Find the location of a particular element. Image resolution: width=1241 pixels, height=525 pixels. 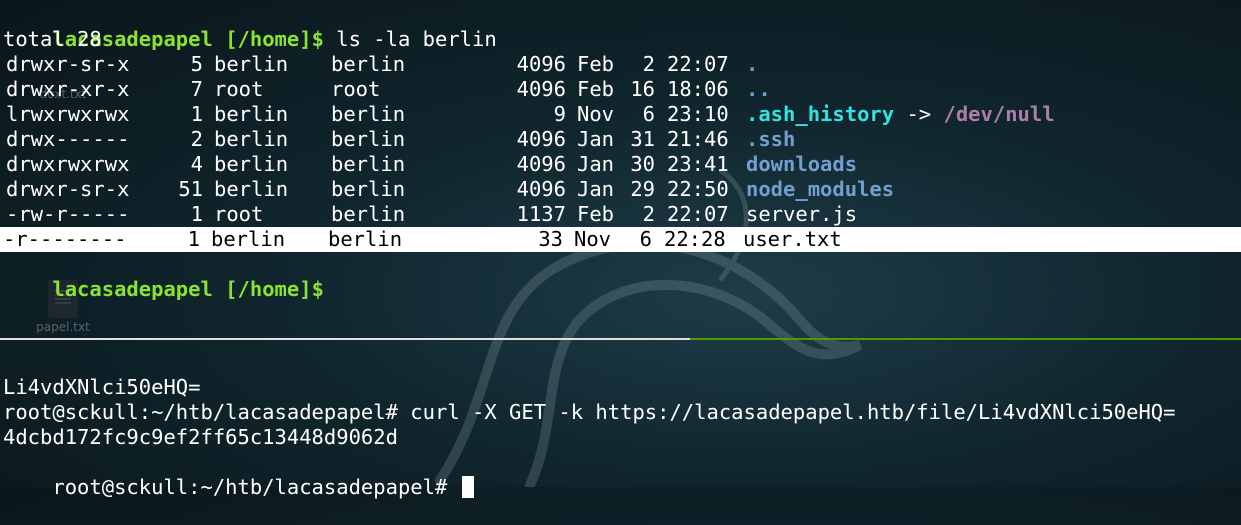

cell-day: 30 is located at coordinates (642, 164).